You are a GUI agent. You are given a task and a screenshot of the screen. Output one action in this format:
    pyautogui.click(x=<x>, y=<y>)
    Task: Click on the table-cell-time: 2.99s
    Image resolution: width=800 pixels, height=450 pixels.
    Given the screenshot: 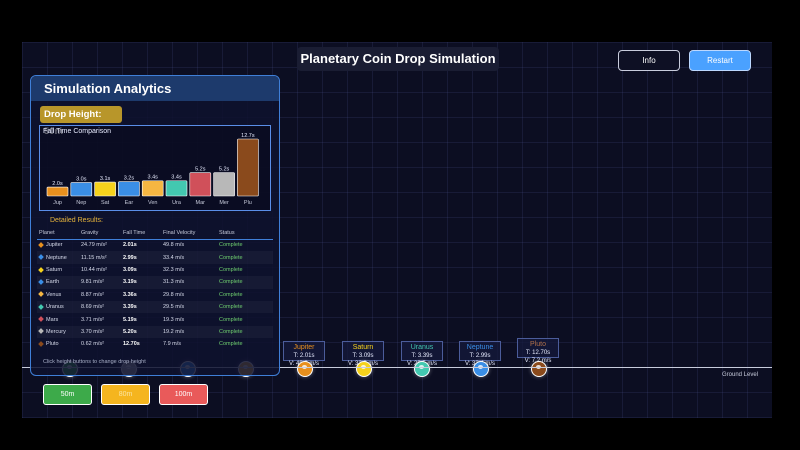 What is the action you would take?
    pyautogui.click(x=141, y=257)
    